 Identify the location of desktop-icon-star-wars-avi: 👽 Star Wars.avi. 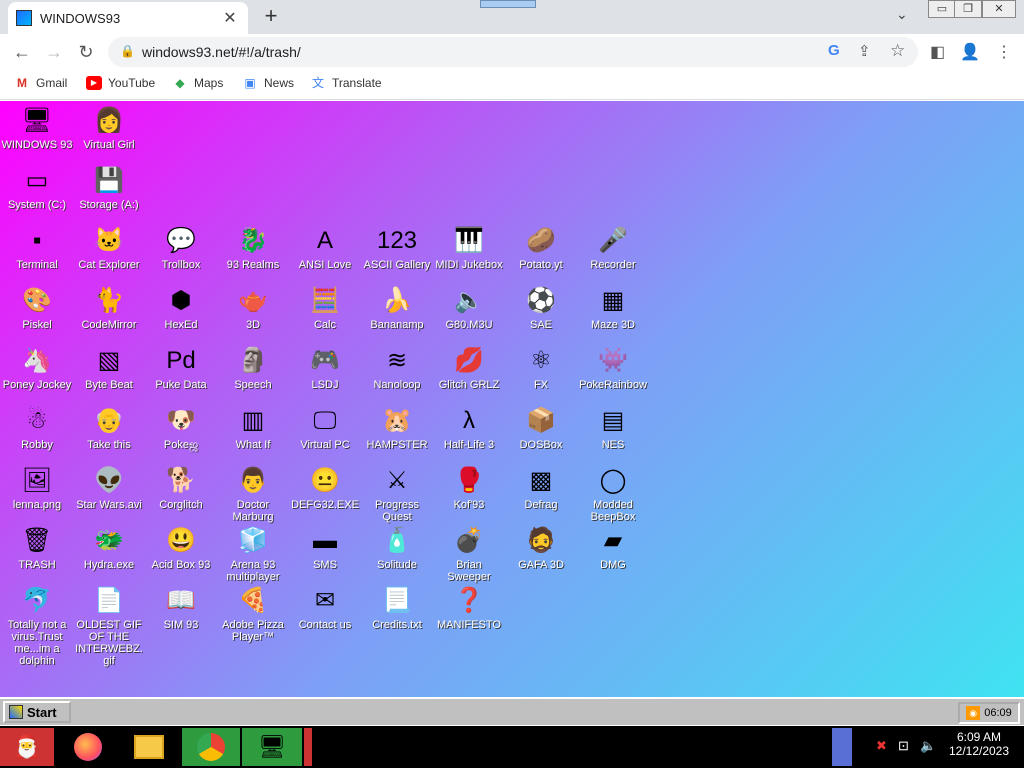
(109, 488).